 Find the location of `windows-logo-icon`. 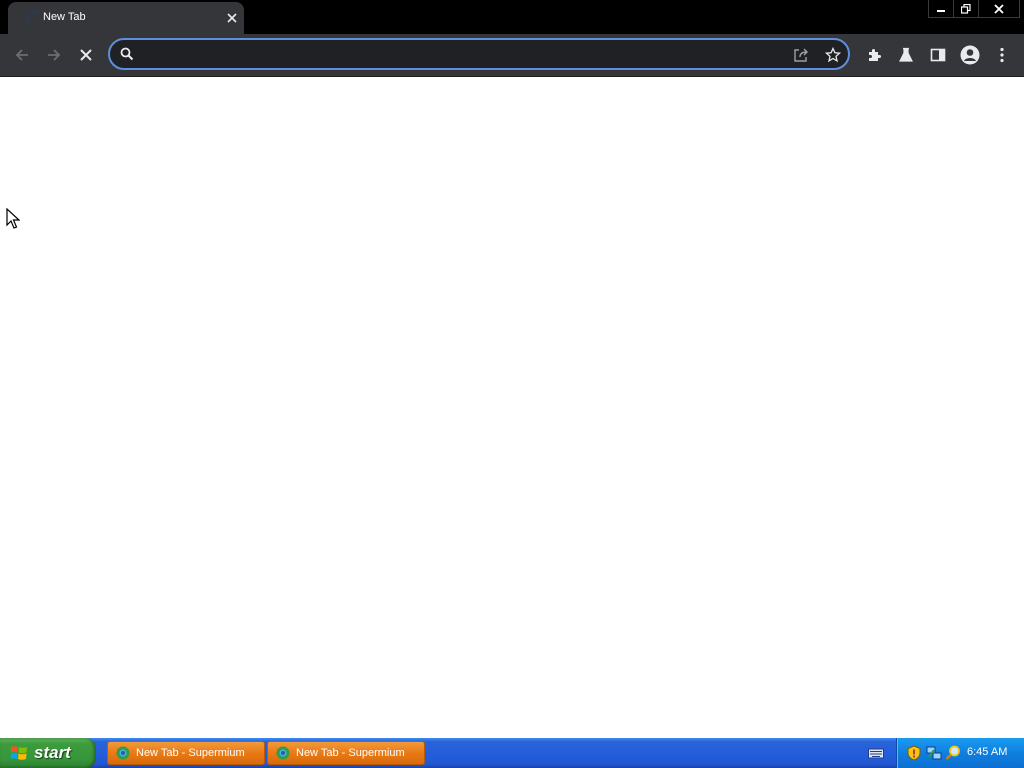

windows-logo-icon is located at coordinates (19, 753).